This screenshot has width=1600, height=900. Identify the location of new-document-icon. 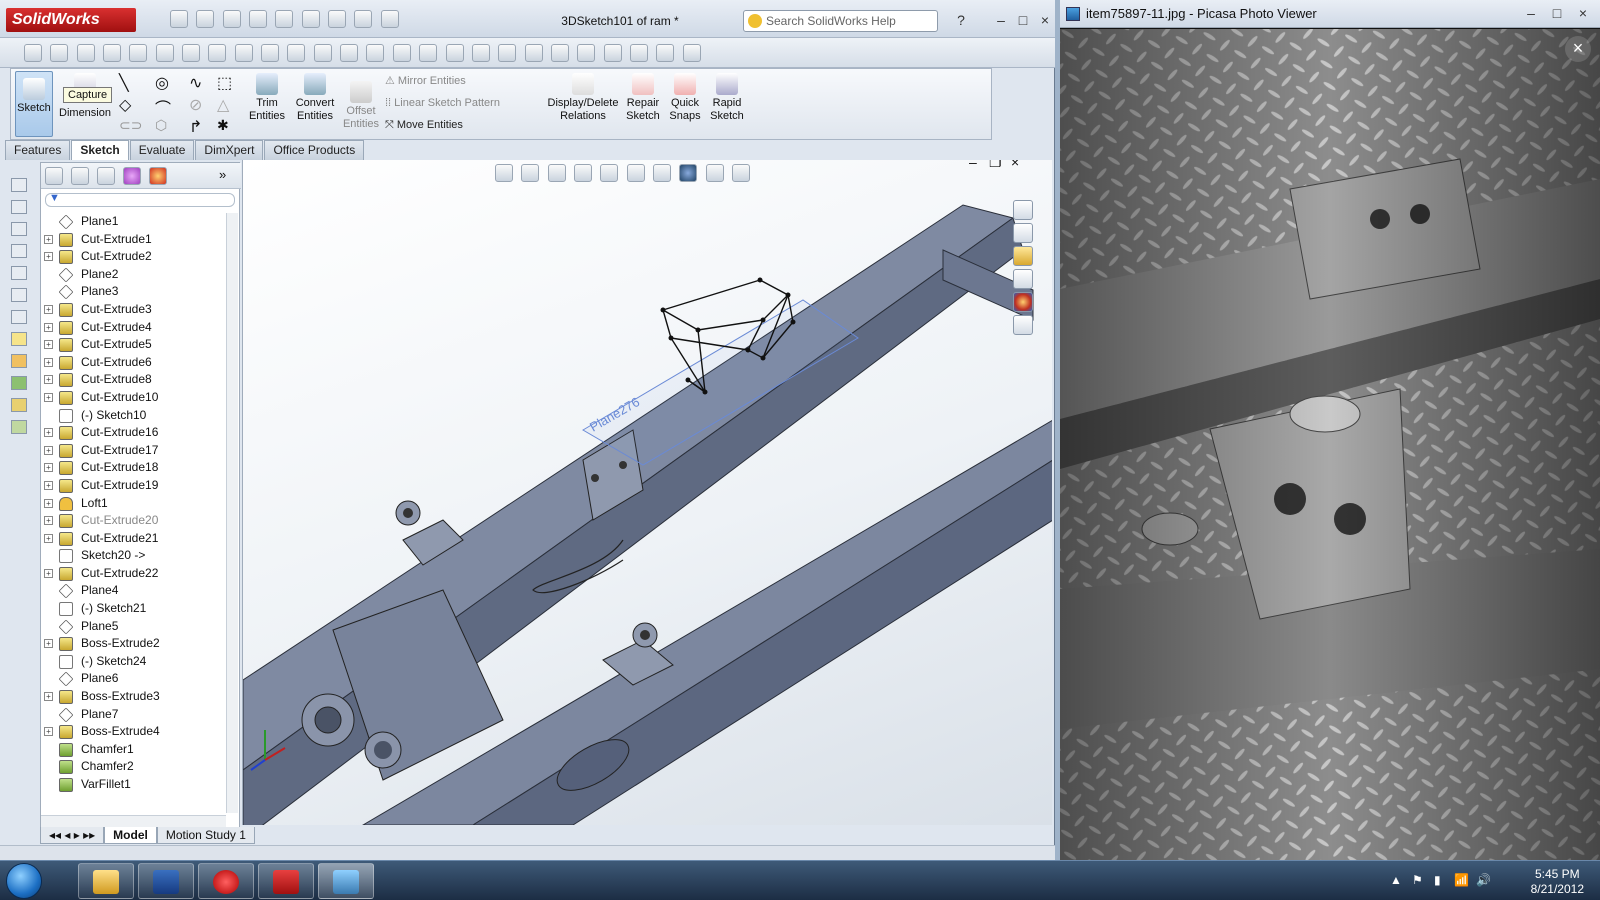
(179, 19).